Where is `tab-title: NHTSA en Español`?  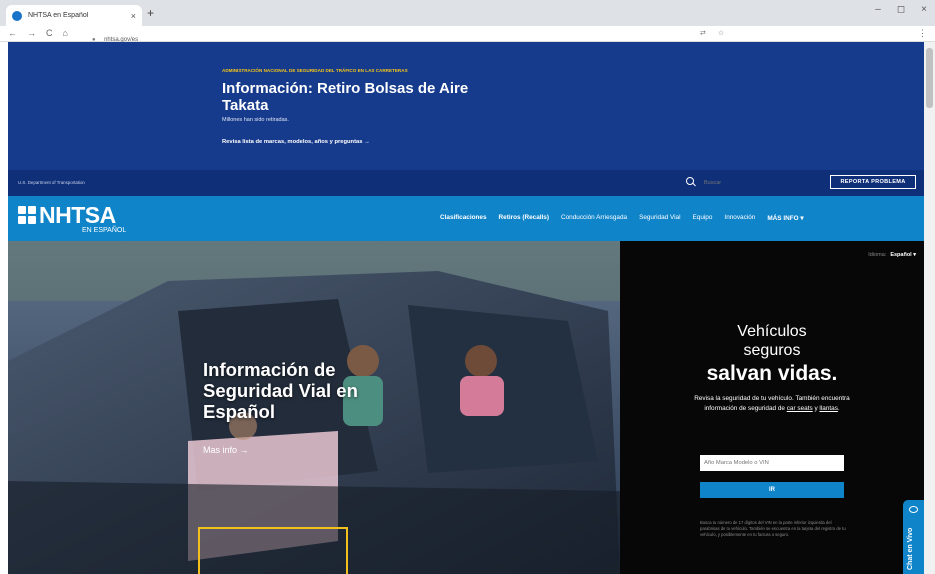
tab-title: NHTSA en Español is located at coordinates (58, 15).